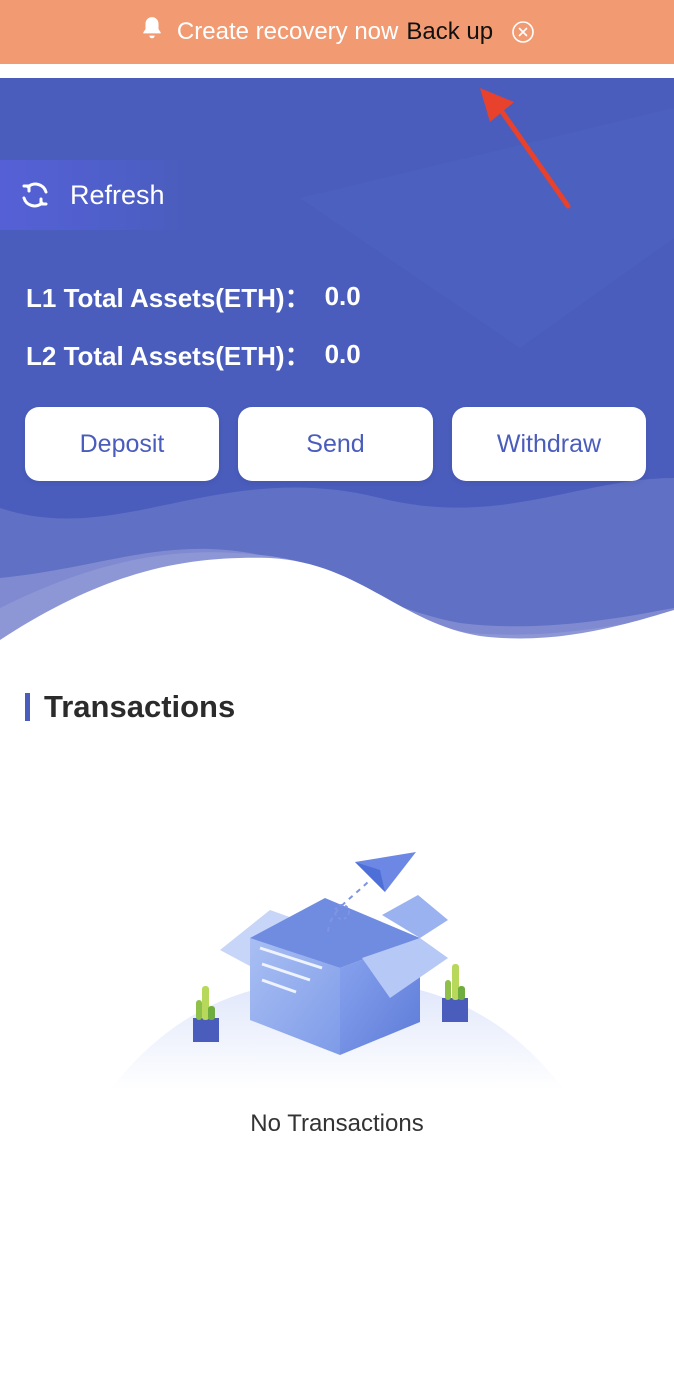 This screenshot has width=674, height=1386. I want to click on refresh-button: Refresh, so click(95, 195).